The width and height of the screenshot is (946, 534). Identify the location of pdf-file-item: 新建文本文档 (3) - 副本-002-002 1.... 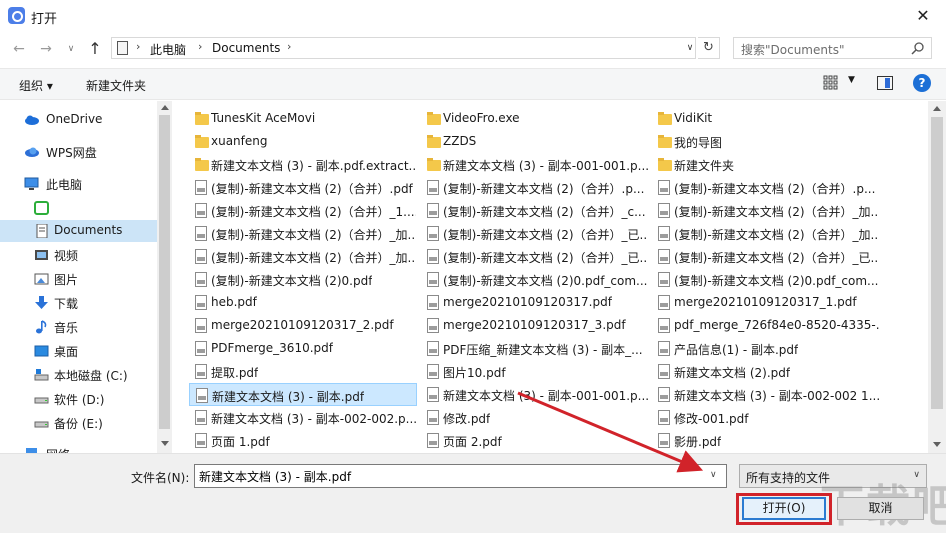
(766, 394).